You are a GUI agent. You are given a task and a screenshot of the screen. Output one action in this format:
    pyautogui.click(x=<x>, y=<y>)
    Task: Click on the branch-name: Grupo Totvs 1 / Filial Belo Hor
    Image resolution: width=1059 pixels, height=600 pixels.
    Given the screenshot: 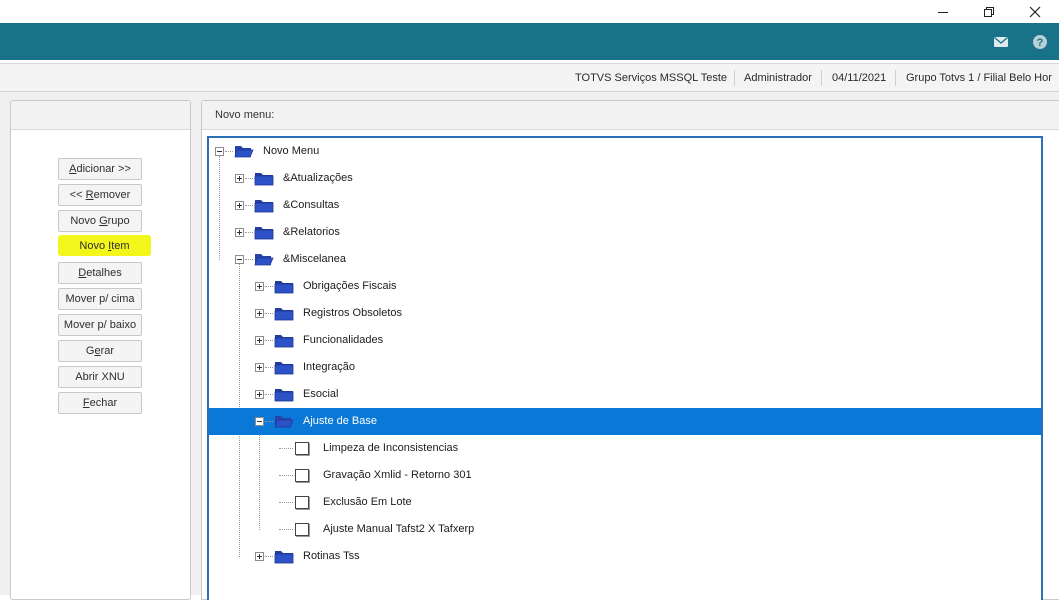 What is the action you would take?
    pyautogui.click(x=979, y=78)
    